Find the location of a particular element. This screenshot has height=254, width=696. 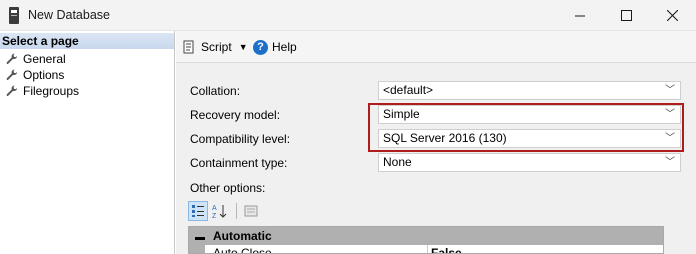

close-button is located at coordinates (672, 15).